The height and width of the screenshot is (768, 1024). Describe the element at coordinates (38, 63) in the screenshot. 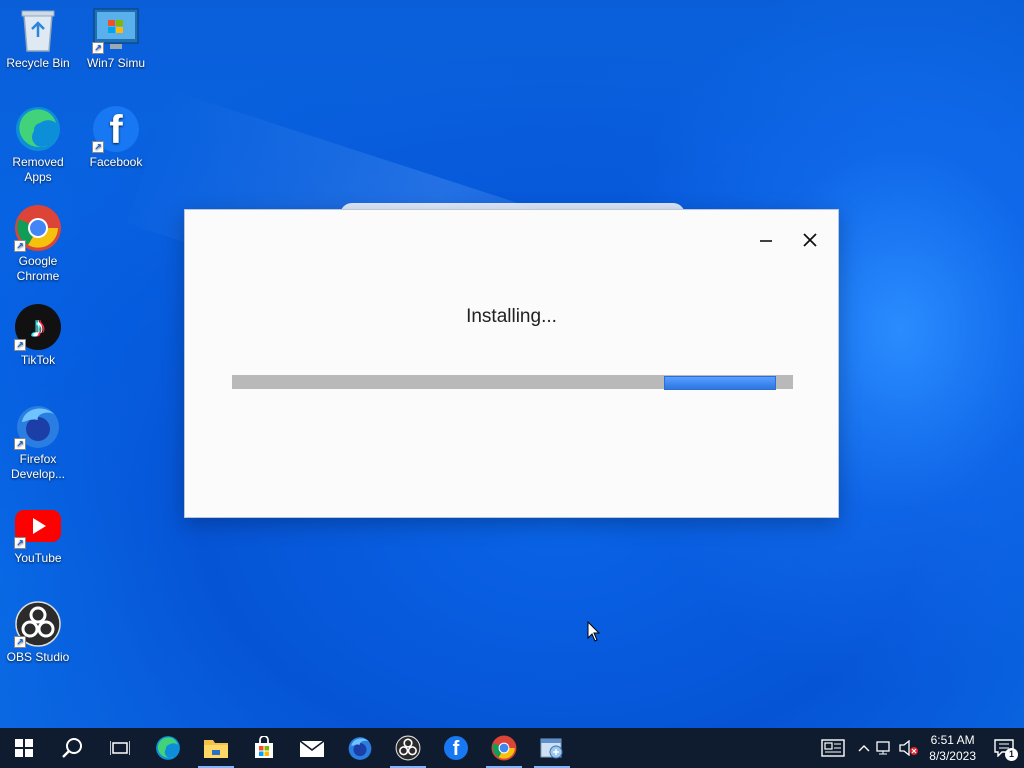

I see `desktop-icon-label: Recycle Bin` at that location.